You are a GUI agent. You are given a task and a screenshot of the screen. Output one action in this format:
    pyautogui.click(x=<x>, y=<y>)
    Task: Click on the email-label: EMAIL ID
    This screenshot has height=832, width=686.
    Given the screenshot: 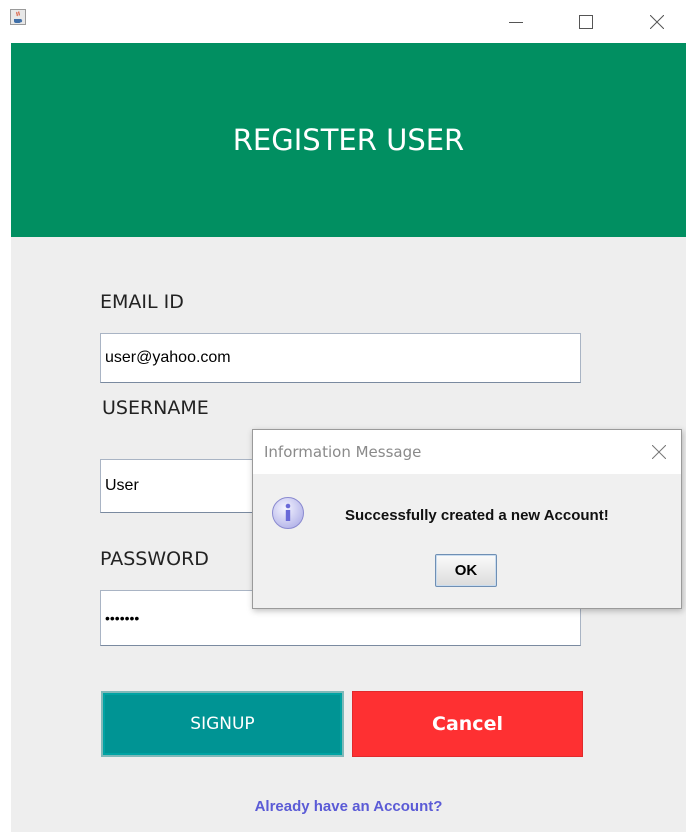 What is the action you would take?
    pyautogui.click(x=142, y=302)
    